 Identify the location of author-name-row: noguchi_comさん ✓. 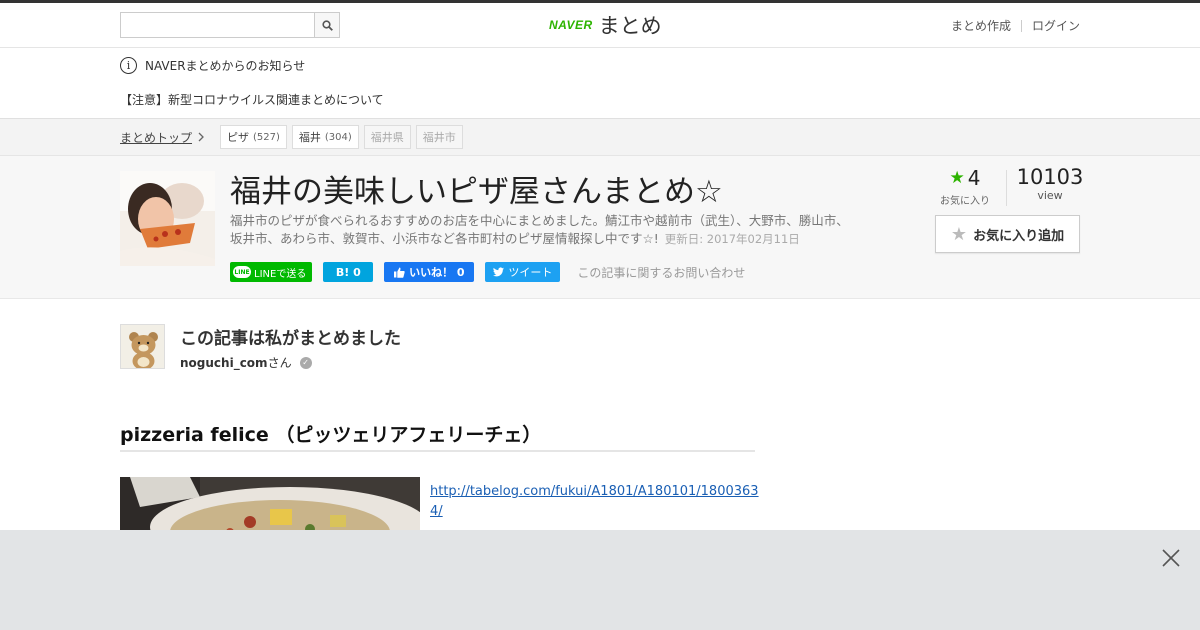
(246, 362).